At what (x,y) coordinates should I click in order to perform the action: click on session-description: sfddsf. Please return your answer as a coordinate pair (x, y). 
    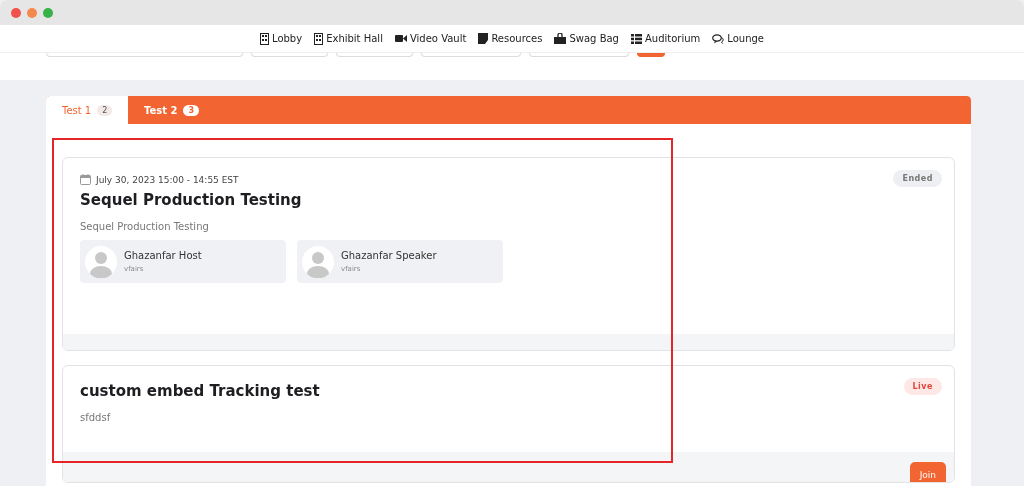
    Looking at the image, I should click on (96, 417).